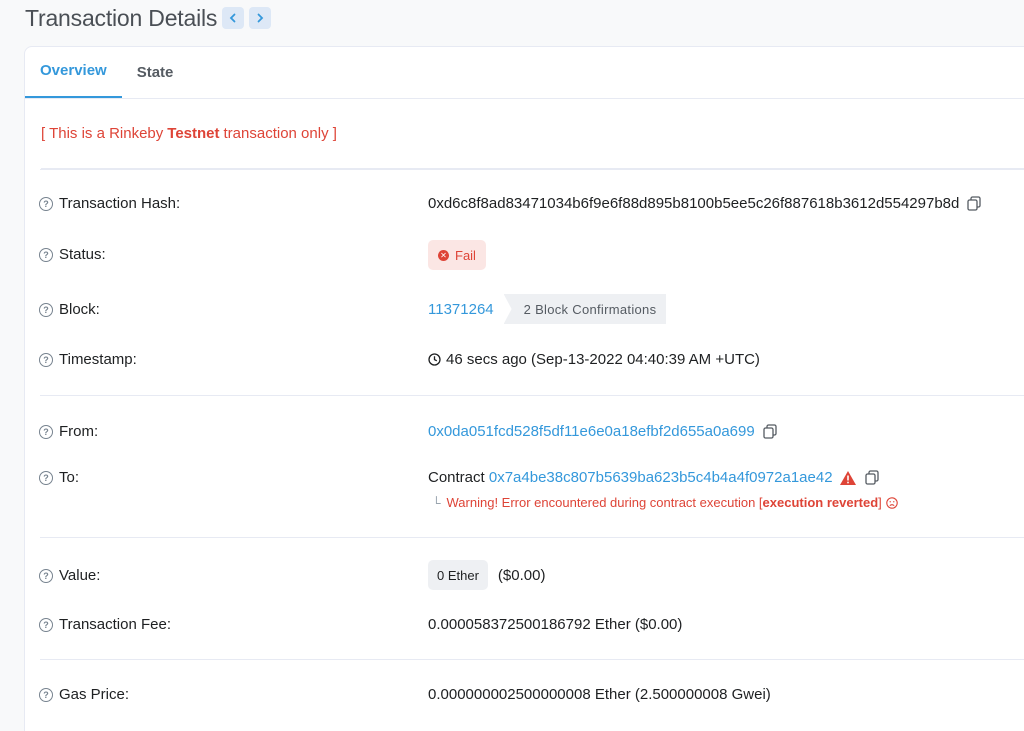 The width and height of the screenshot is (1024, 731). I want to click on tree-branch-icon: └, so click(436, 502).